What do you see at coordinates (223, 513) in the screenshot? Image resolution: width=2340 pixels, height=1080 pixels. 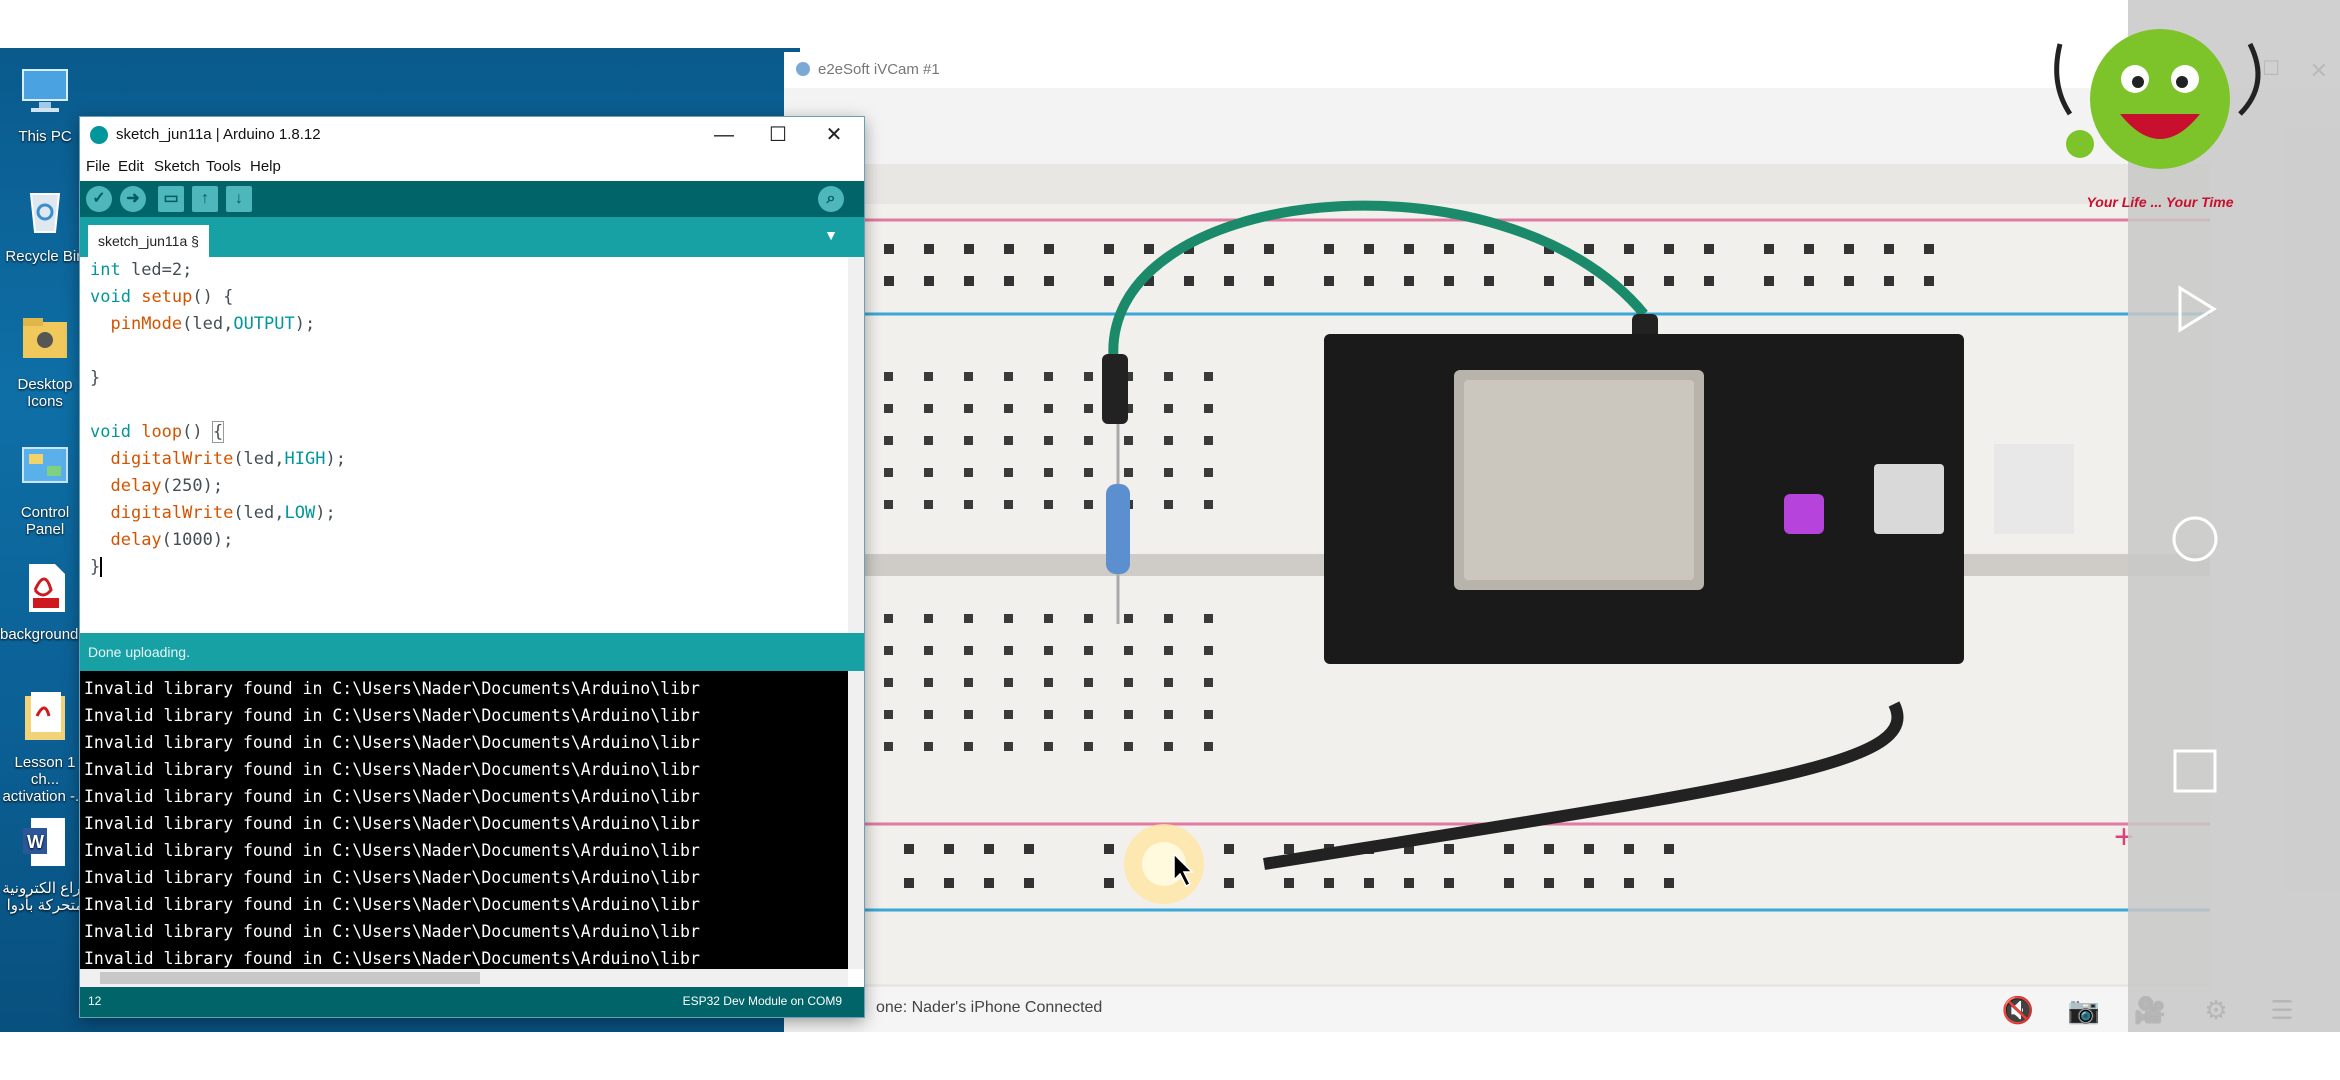 I see `code-line-10: digitalWrite(led,LOW);` at bounding box center [223, 513].